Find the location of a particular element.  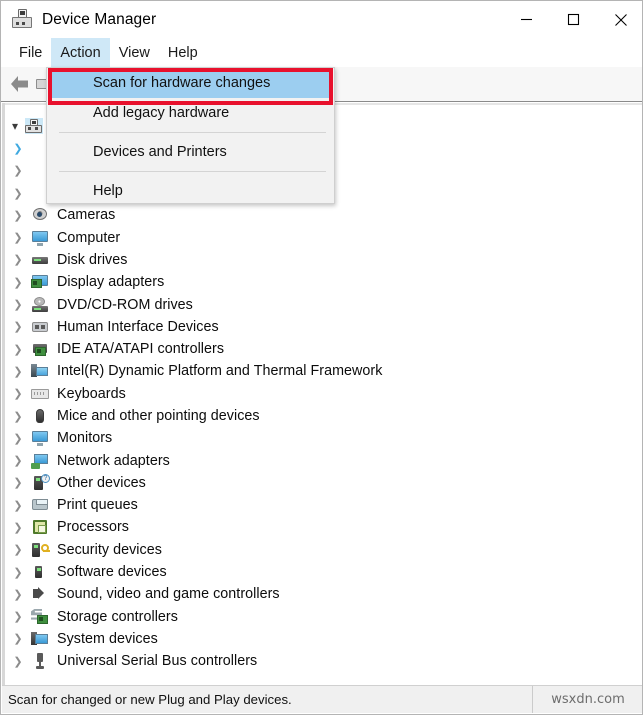

menu-item-scan-for-hardware-changes: Scan for hardware changes is located at coordinates (190, 83).